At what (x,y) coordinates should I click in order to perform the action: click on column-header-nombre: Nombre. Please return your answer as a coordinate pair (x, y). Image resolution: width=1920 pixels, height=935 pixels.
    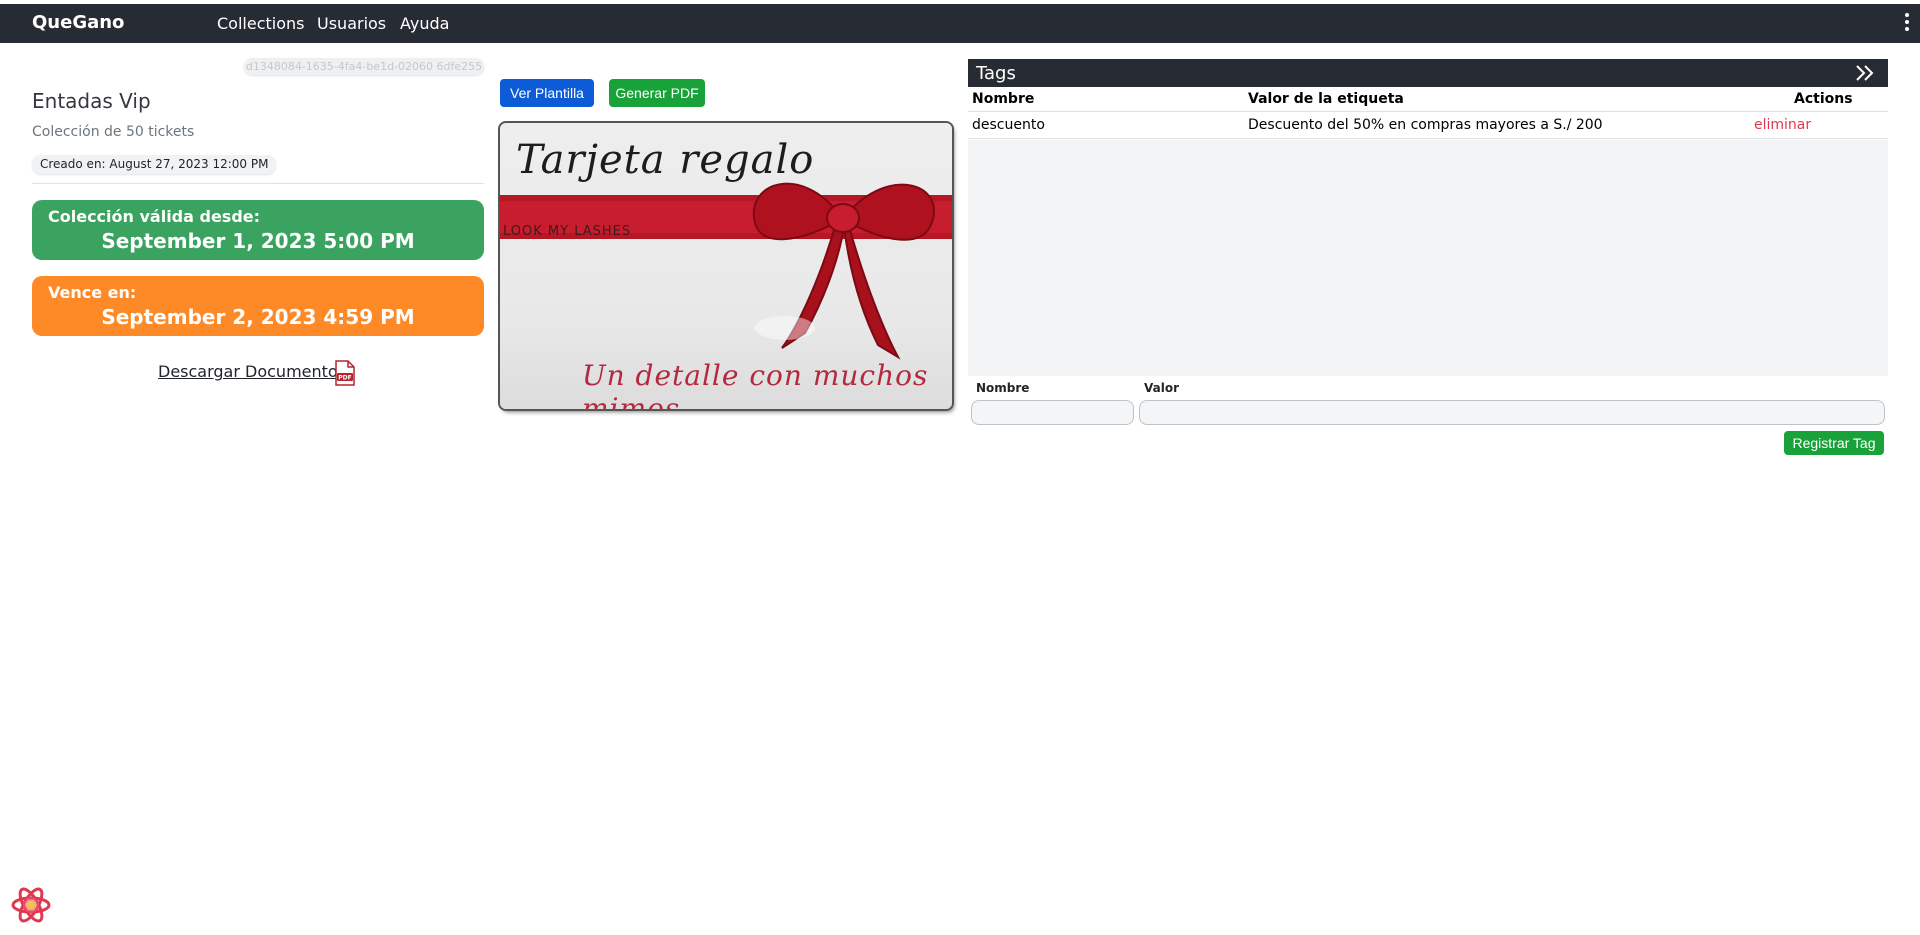
    Looking at the image, I should click on (1003, 99).